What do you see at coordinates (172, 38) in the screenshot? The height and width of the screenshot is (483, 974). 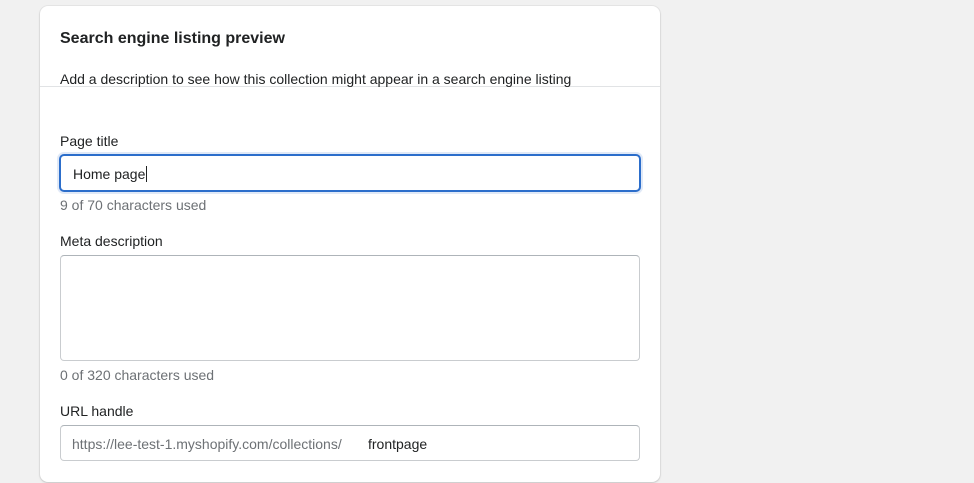 I see `card-title: Search engine listing preview` at bounding box center [172, 38].